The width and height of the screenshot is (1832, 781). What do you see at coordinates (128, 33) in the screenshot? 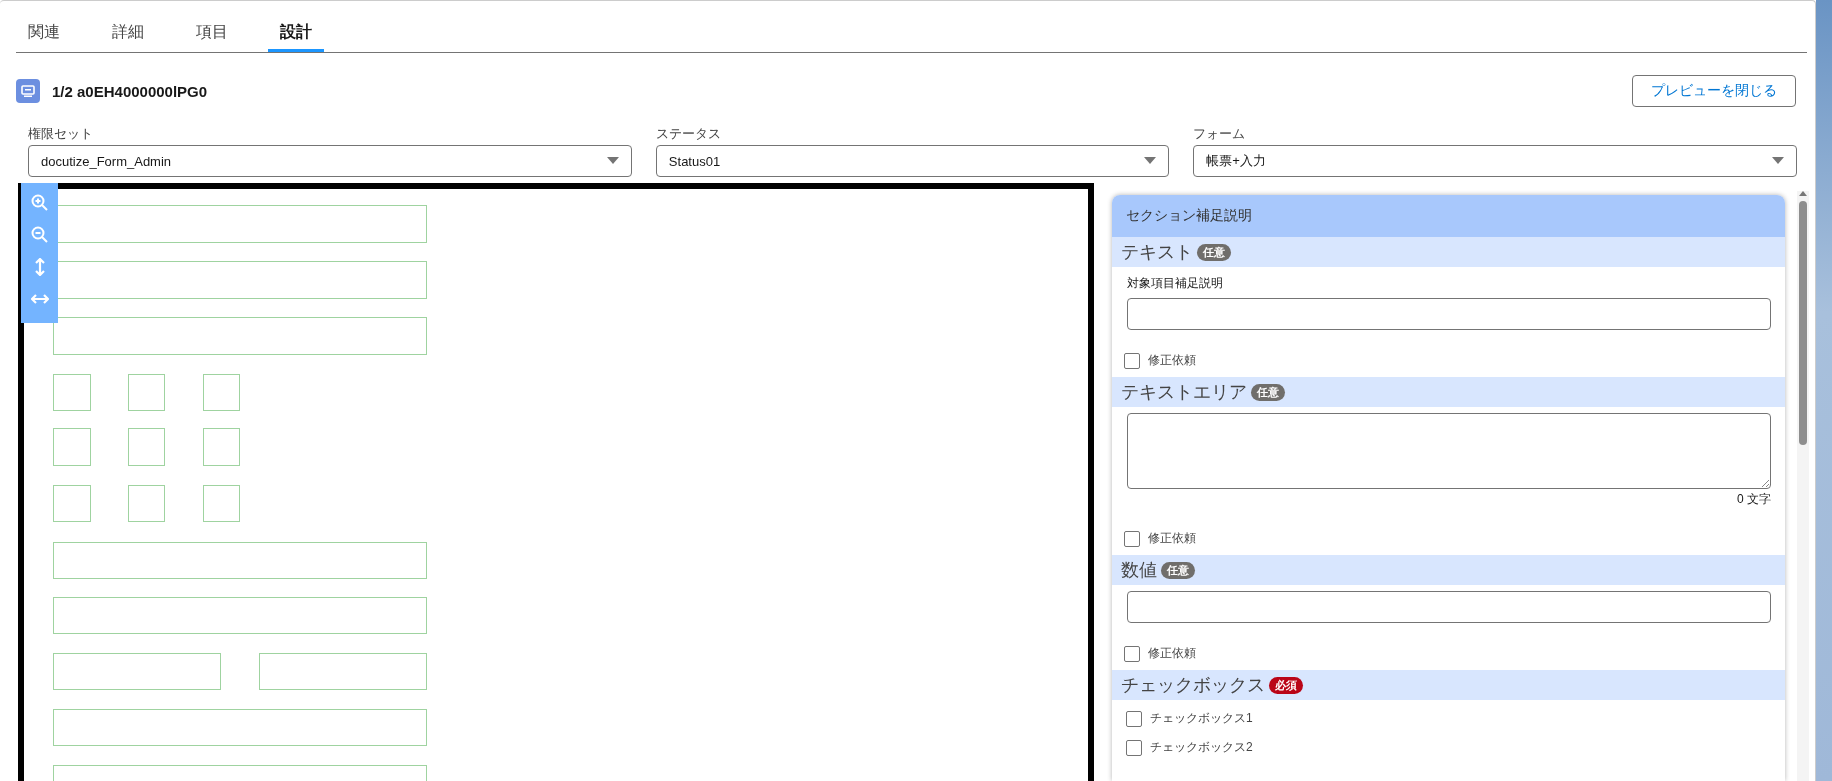
I see `tab: 詳細` at bounding box center [128, 33].